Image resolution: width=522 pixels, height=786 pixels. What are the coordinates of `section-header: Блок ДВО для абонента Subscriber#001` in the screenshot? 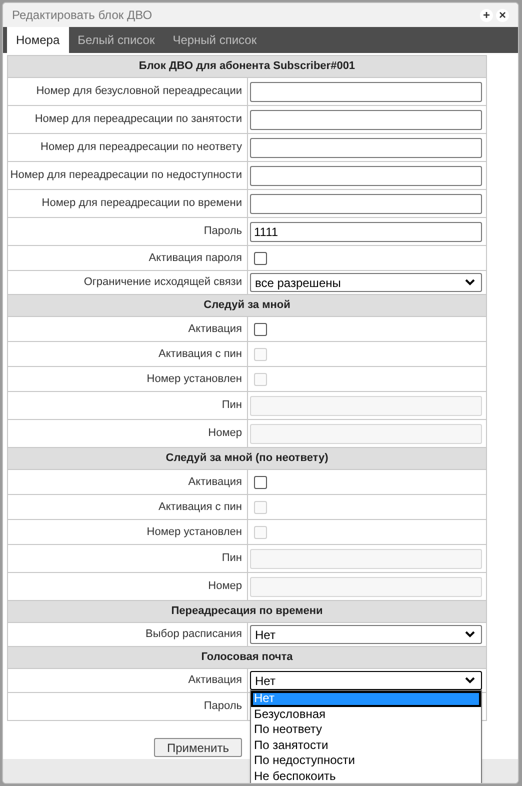 It's located at (247, 67).